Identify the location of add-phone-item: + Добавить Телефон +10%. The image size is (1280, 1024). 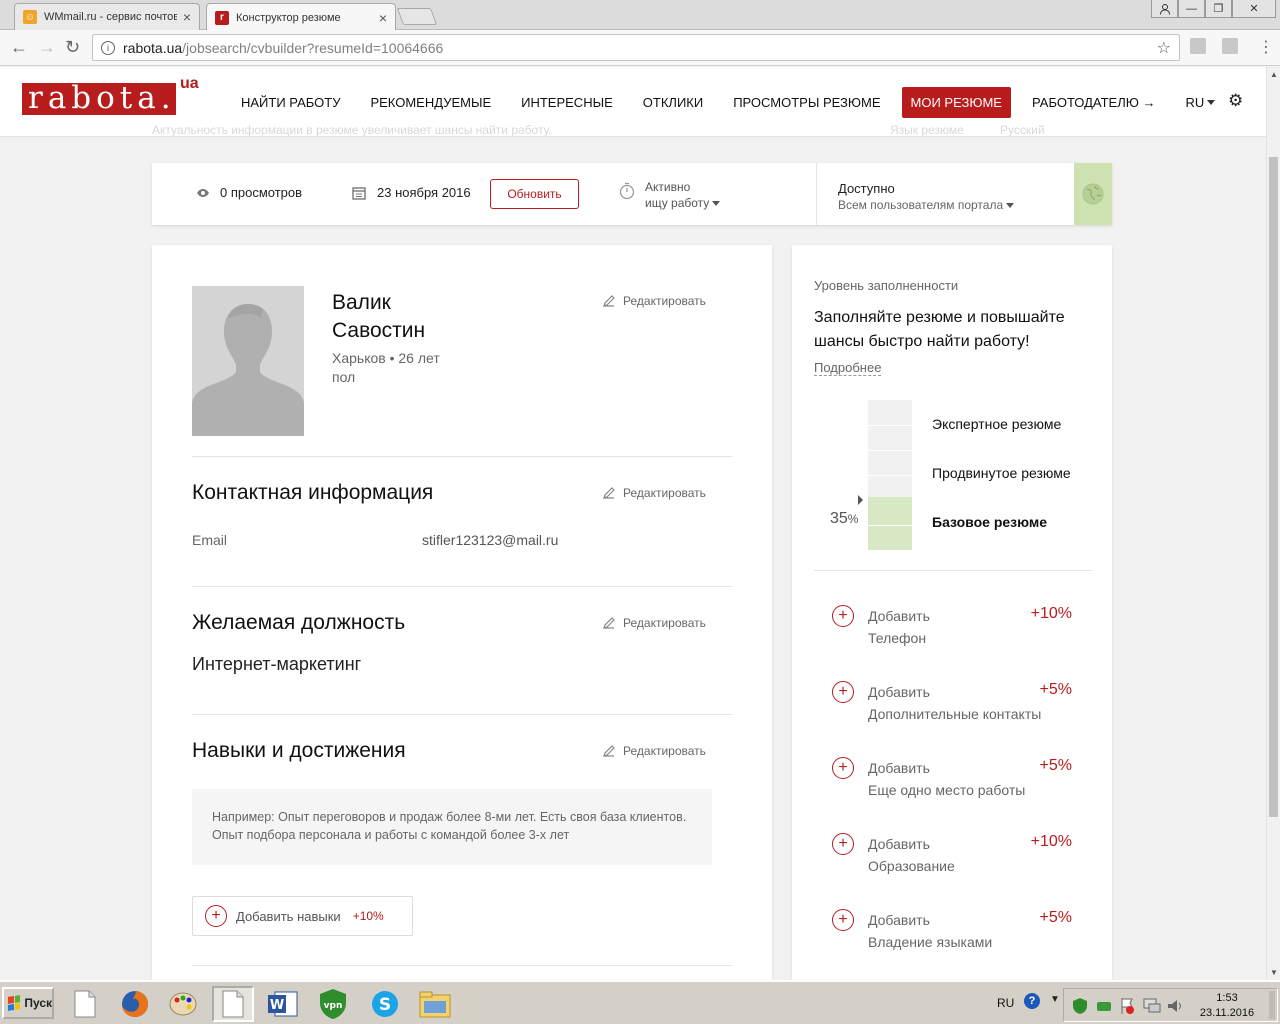
(954, 628).